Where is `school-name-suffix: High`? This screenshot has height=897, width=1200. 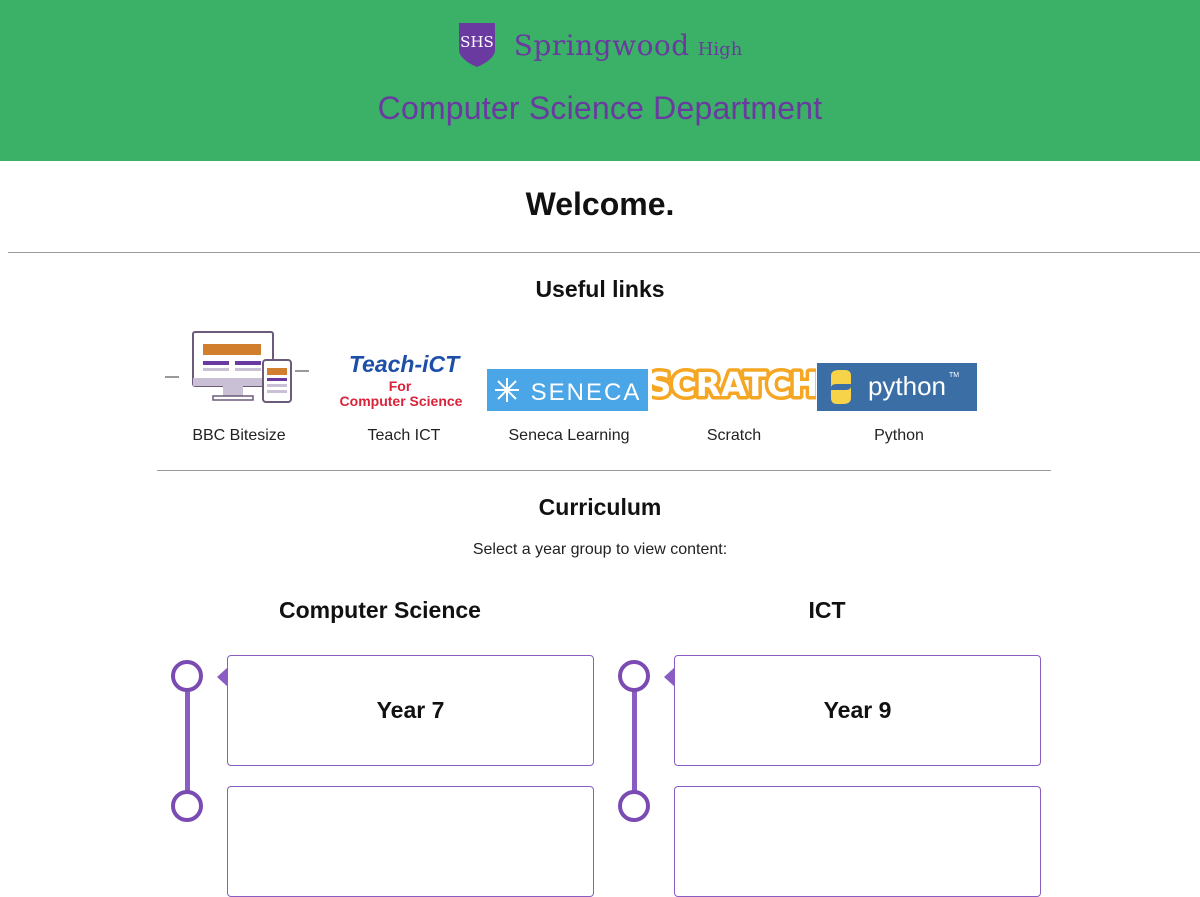 school-name-suffix: High is located at coordinates (720, 49).